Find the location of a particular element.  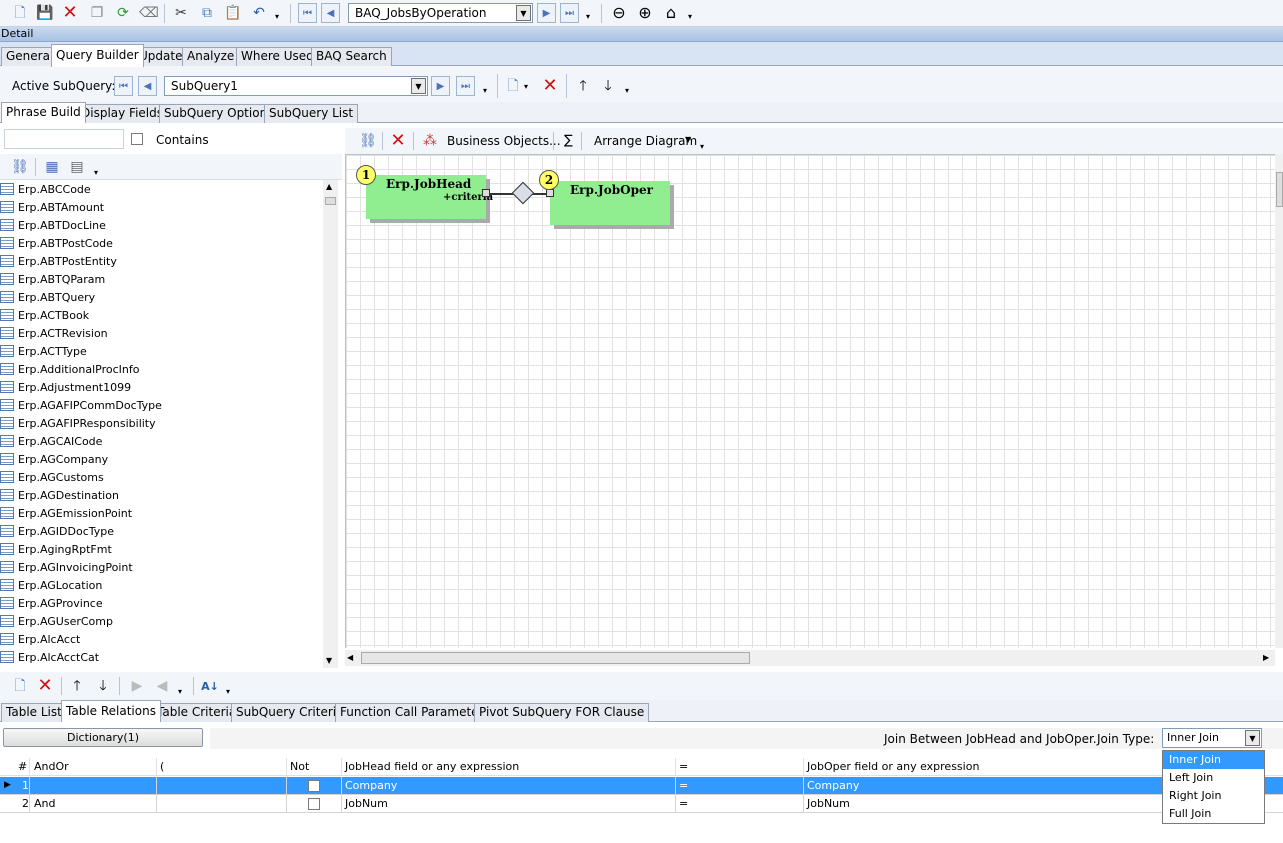

delete-table-icon: ✕ is located at coordinates (398, 141).